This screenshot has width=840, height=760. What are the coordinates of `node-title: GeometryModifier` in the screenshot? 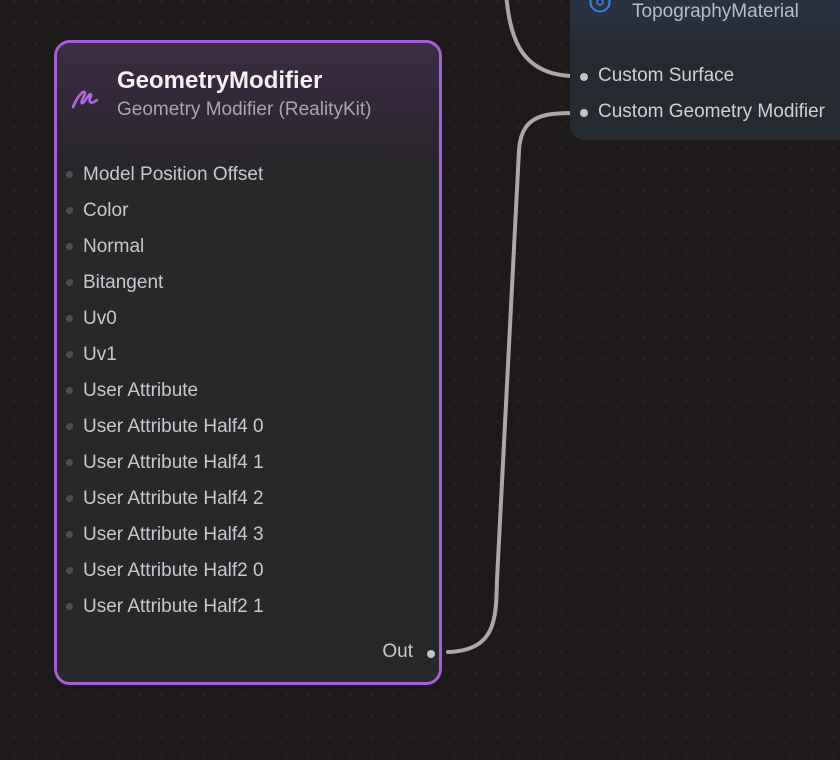 It's located at (220, 80).